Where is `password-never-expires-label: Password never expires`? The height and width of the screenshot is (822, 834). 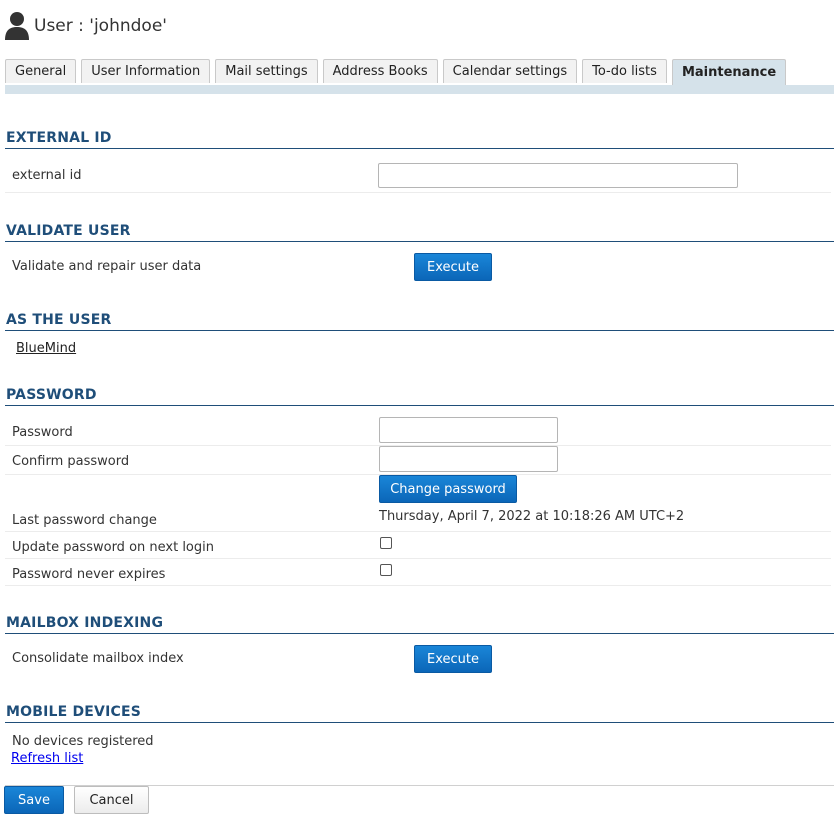
password-never-expires-label: Password never expires is located at coordinates (89, 574).